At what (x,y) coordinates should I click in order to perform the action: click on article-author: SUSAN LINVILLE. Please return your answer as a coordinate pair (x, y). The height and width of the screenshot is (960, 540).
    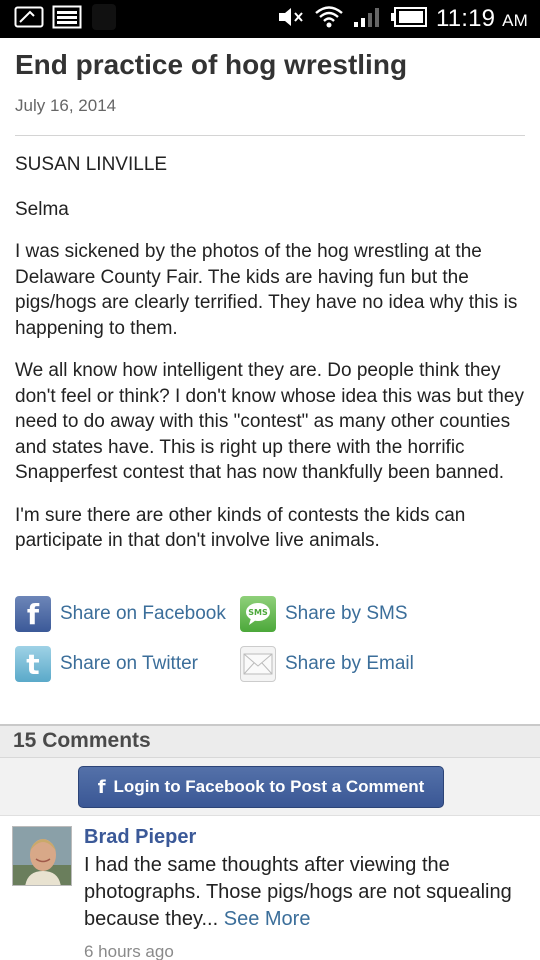
    Looking at the image, I should click on (91, 164).